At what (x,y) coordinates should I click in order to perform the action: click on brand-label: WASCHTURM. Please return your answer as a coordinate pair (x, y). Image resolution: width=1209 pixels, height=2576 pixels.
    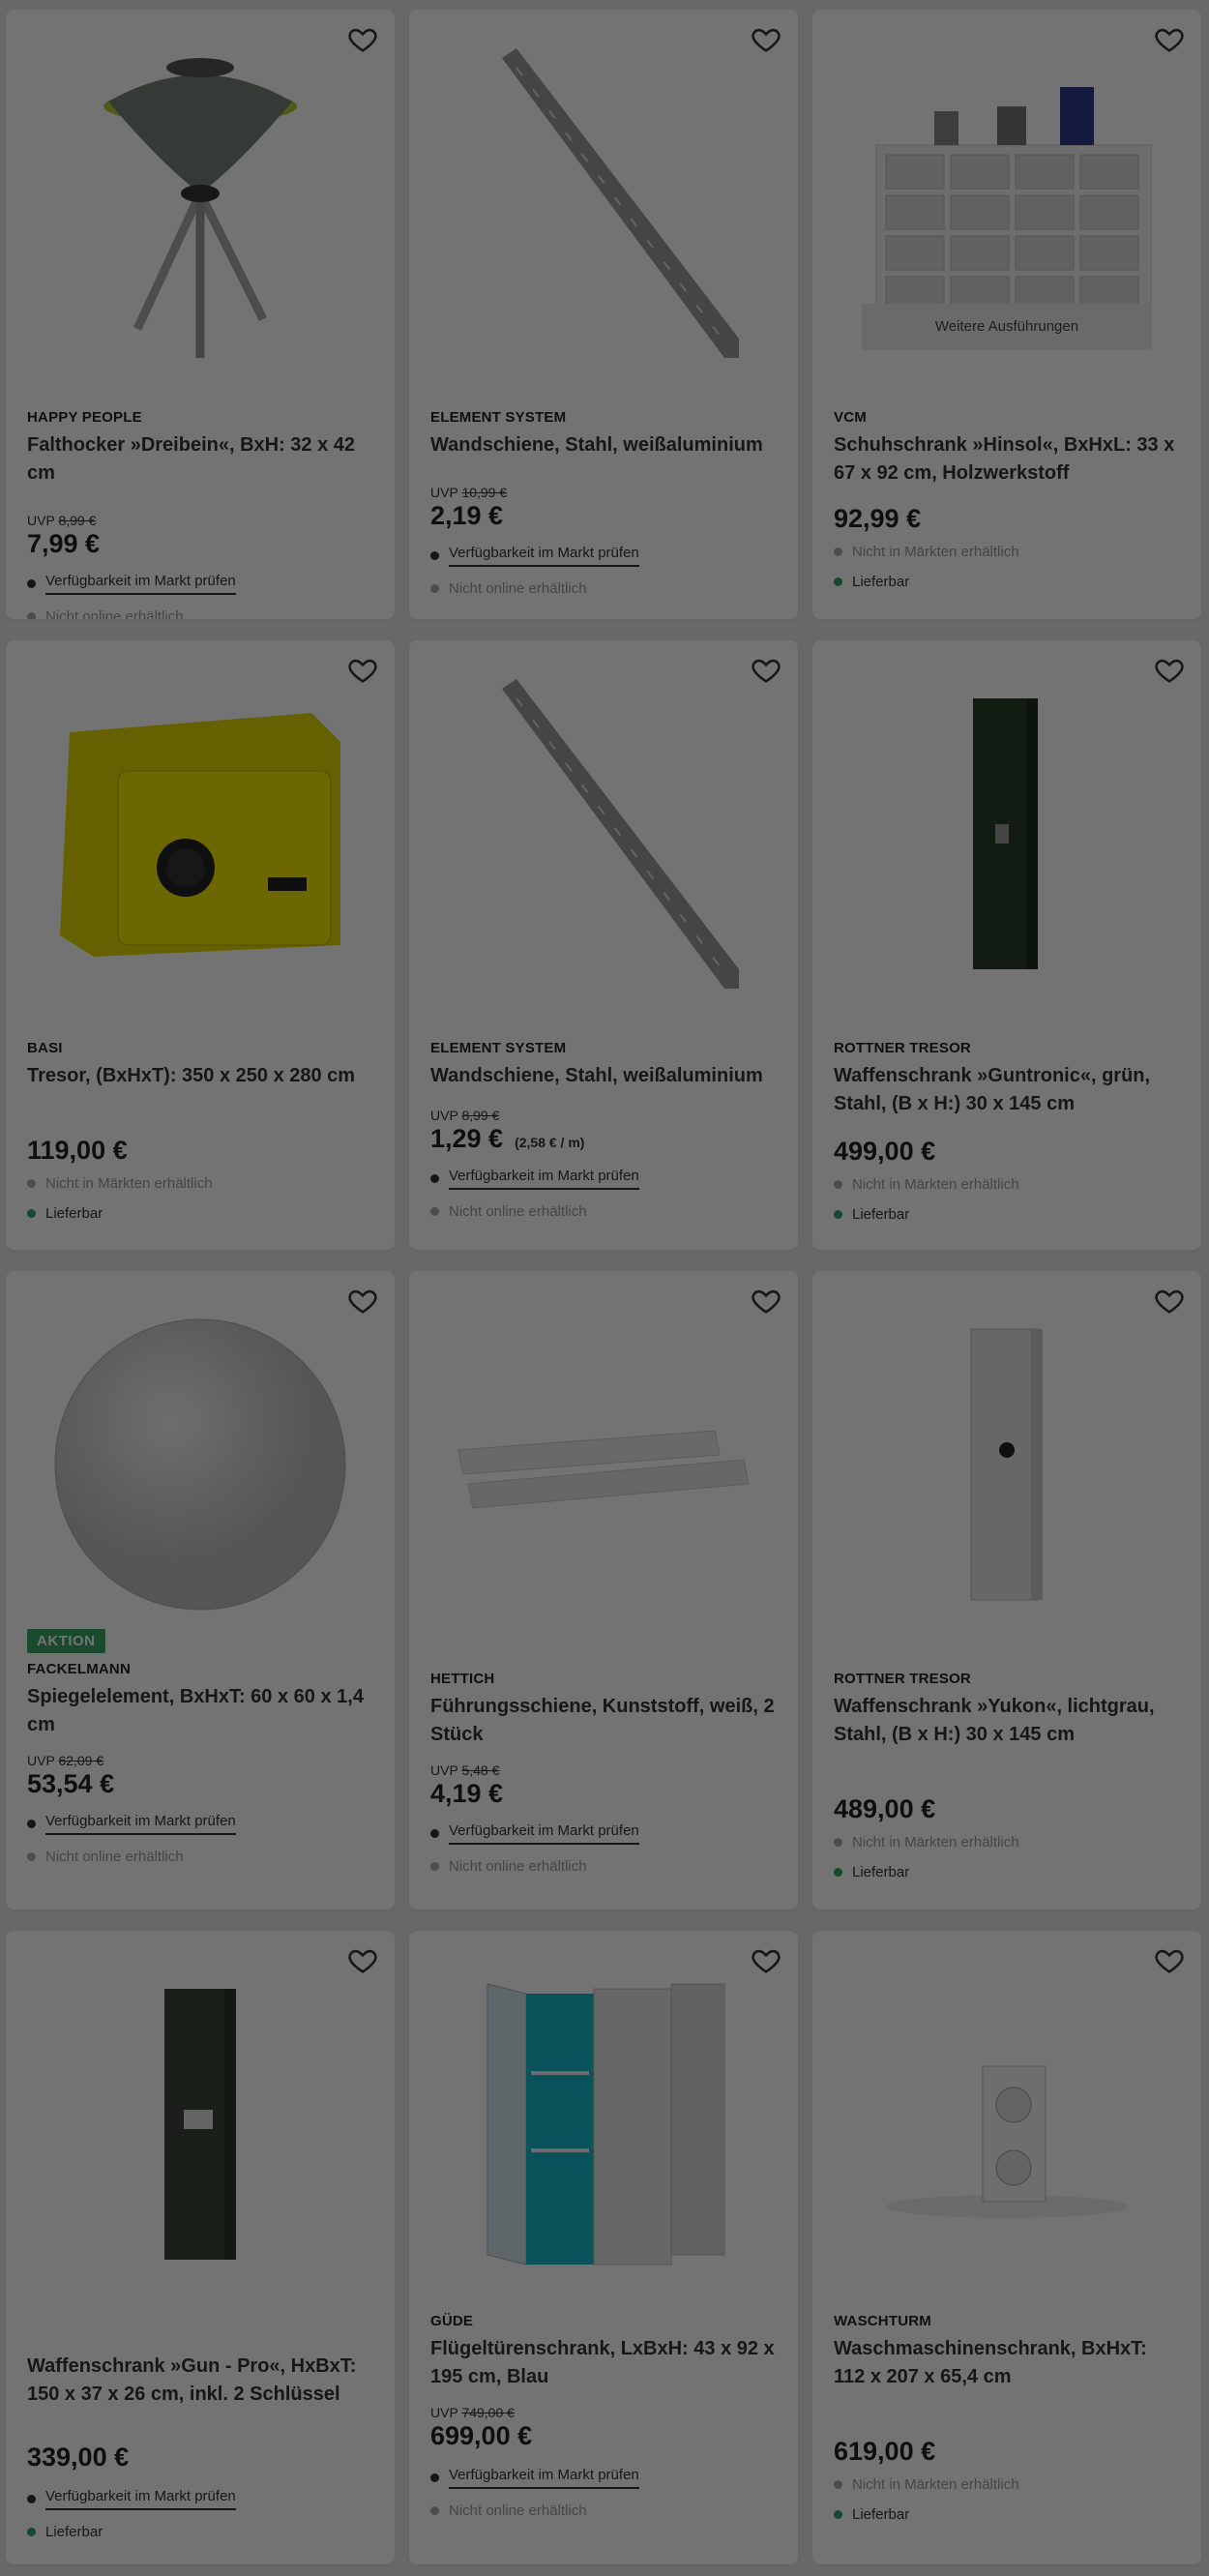
    Looking at the image, I should click on (882, 2321).